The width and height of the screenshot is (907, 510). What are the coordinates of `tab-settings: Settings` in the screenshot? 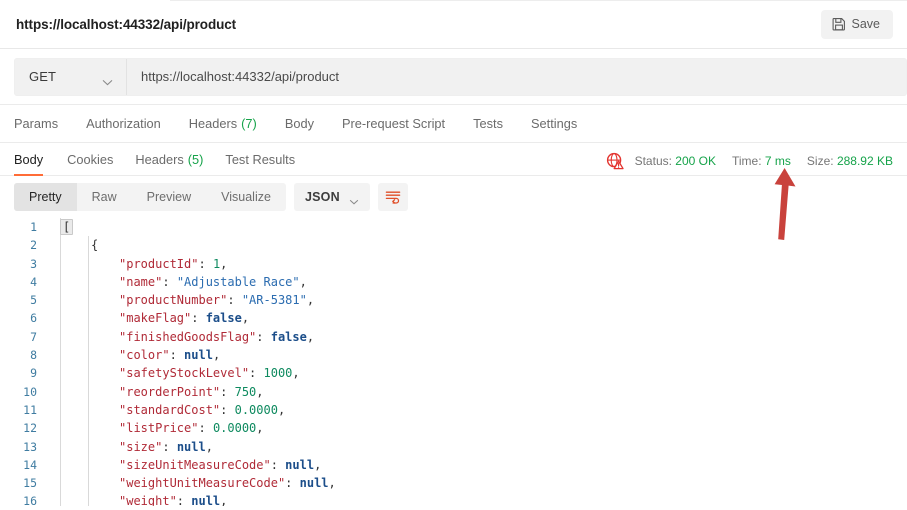 It's located at (554, 123).